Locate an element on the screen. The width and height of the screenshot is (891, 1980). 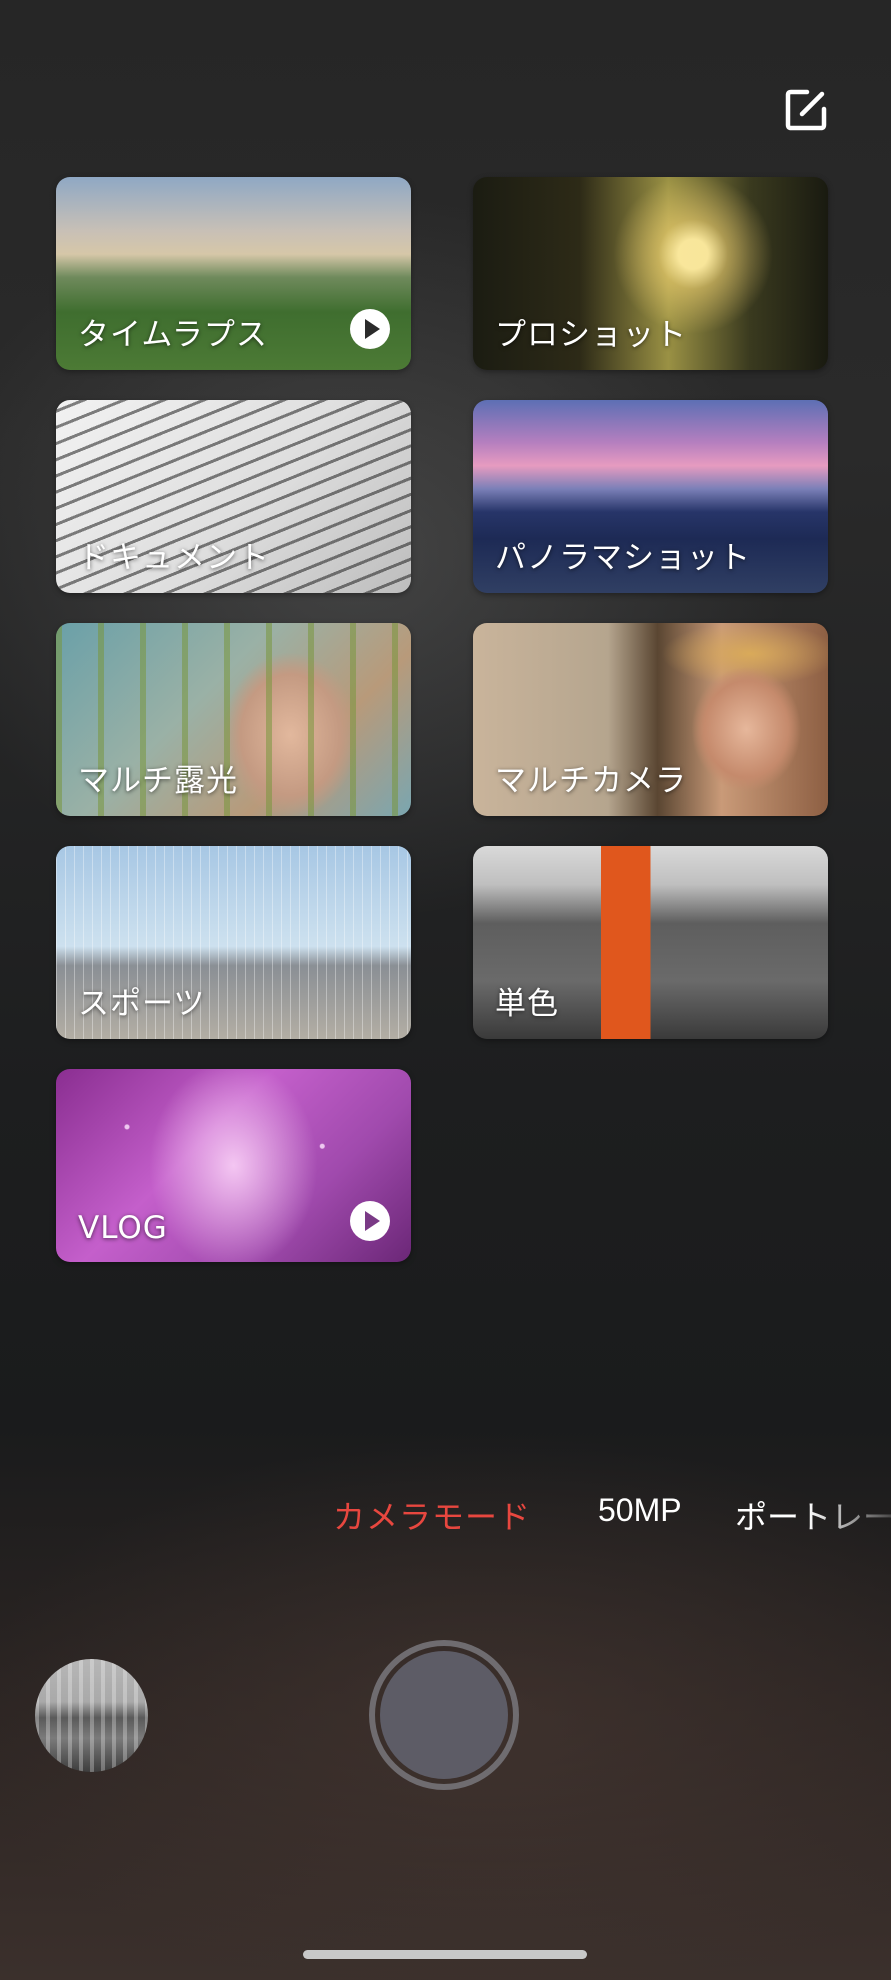
mode-tile-panorama: パノラマショット is located at coordinates (650, 496).